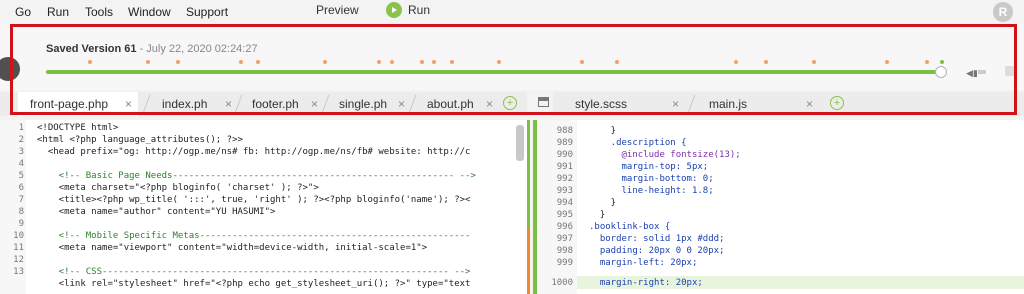  I want to click on tab-front-page: front-page.php ×, so click(78, 104).